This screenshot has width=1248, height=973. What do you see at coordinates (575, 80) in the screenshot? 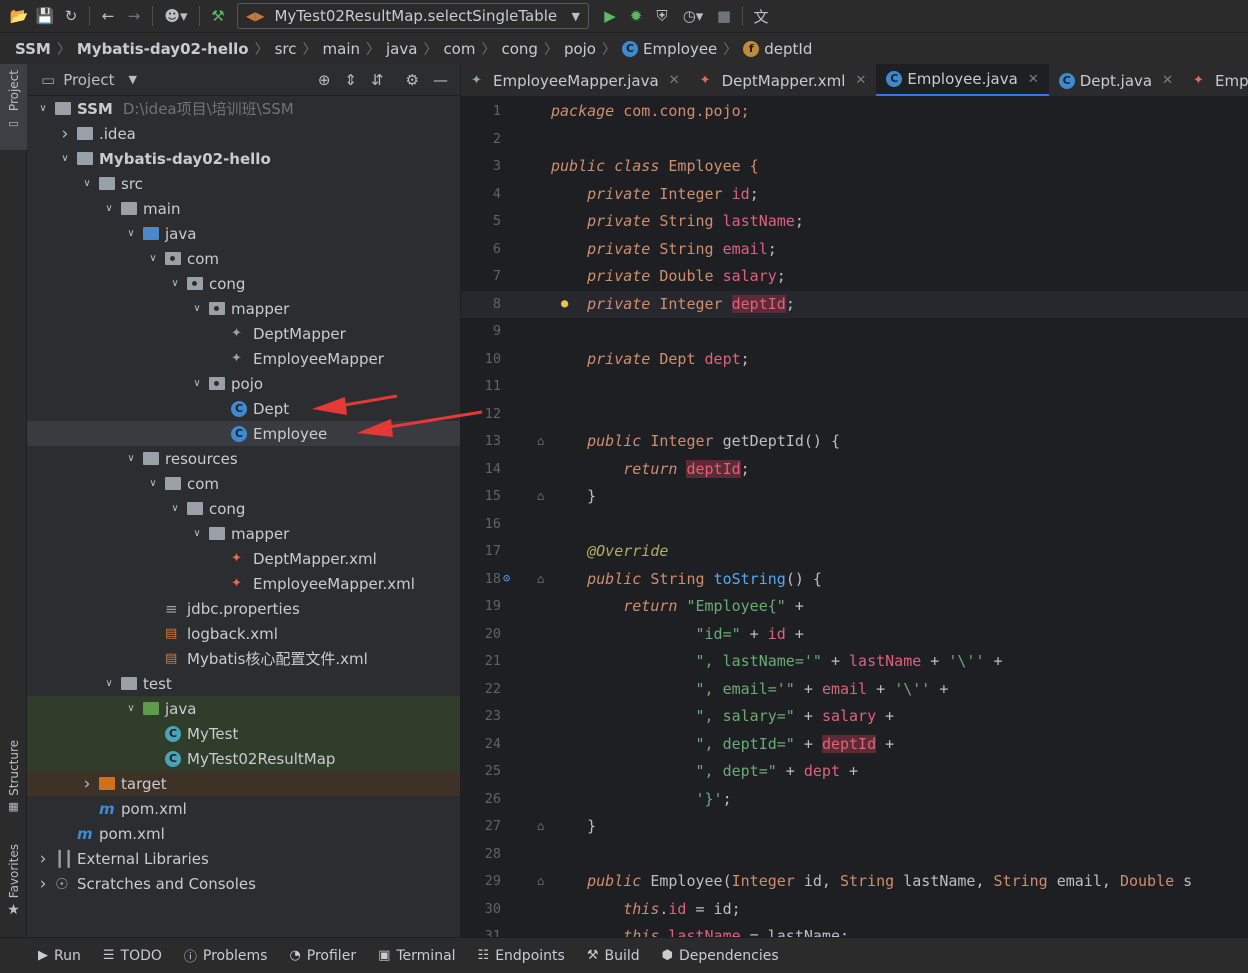
I see `editor-tab: ✦ EmployeeMapper.java ✕` at bounding box center [575, 80].